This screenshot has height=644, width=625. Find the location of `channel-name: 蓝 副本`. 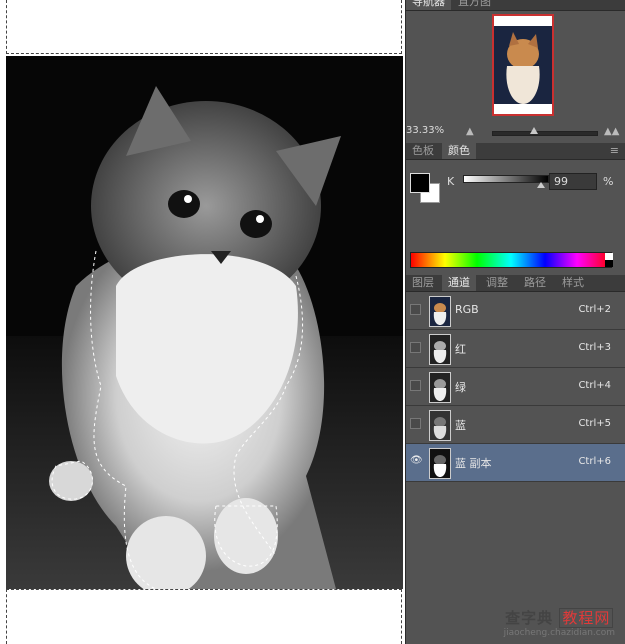

channel-name: 蓝 副本 is located at coordinates (473, 463).